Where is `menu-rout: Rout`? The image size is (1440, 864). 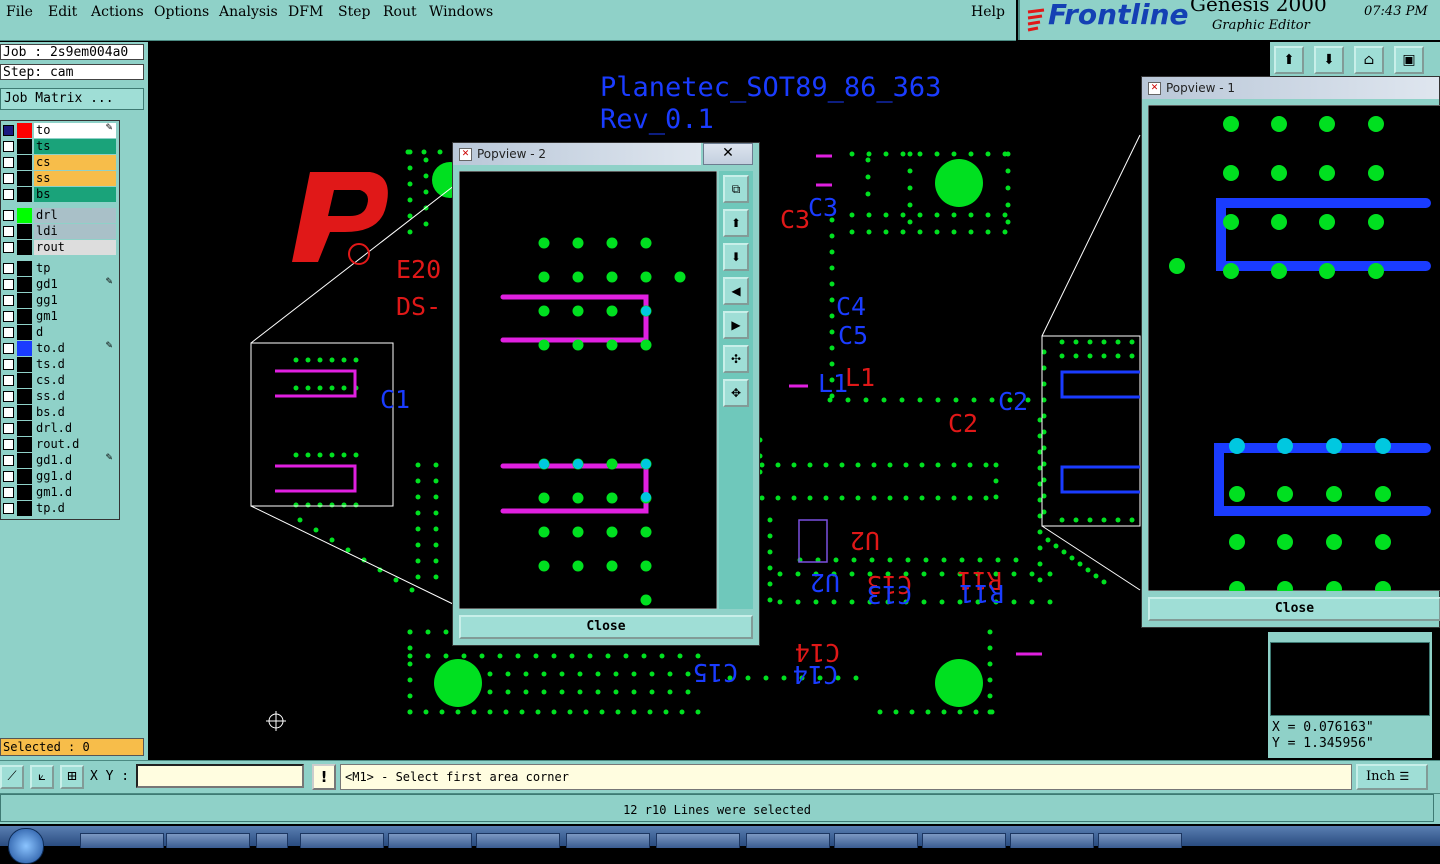
menu-rout: Rout is located at coordinates (400, 12).